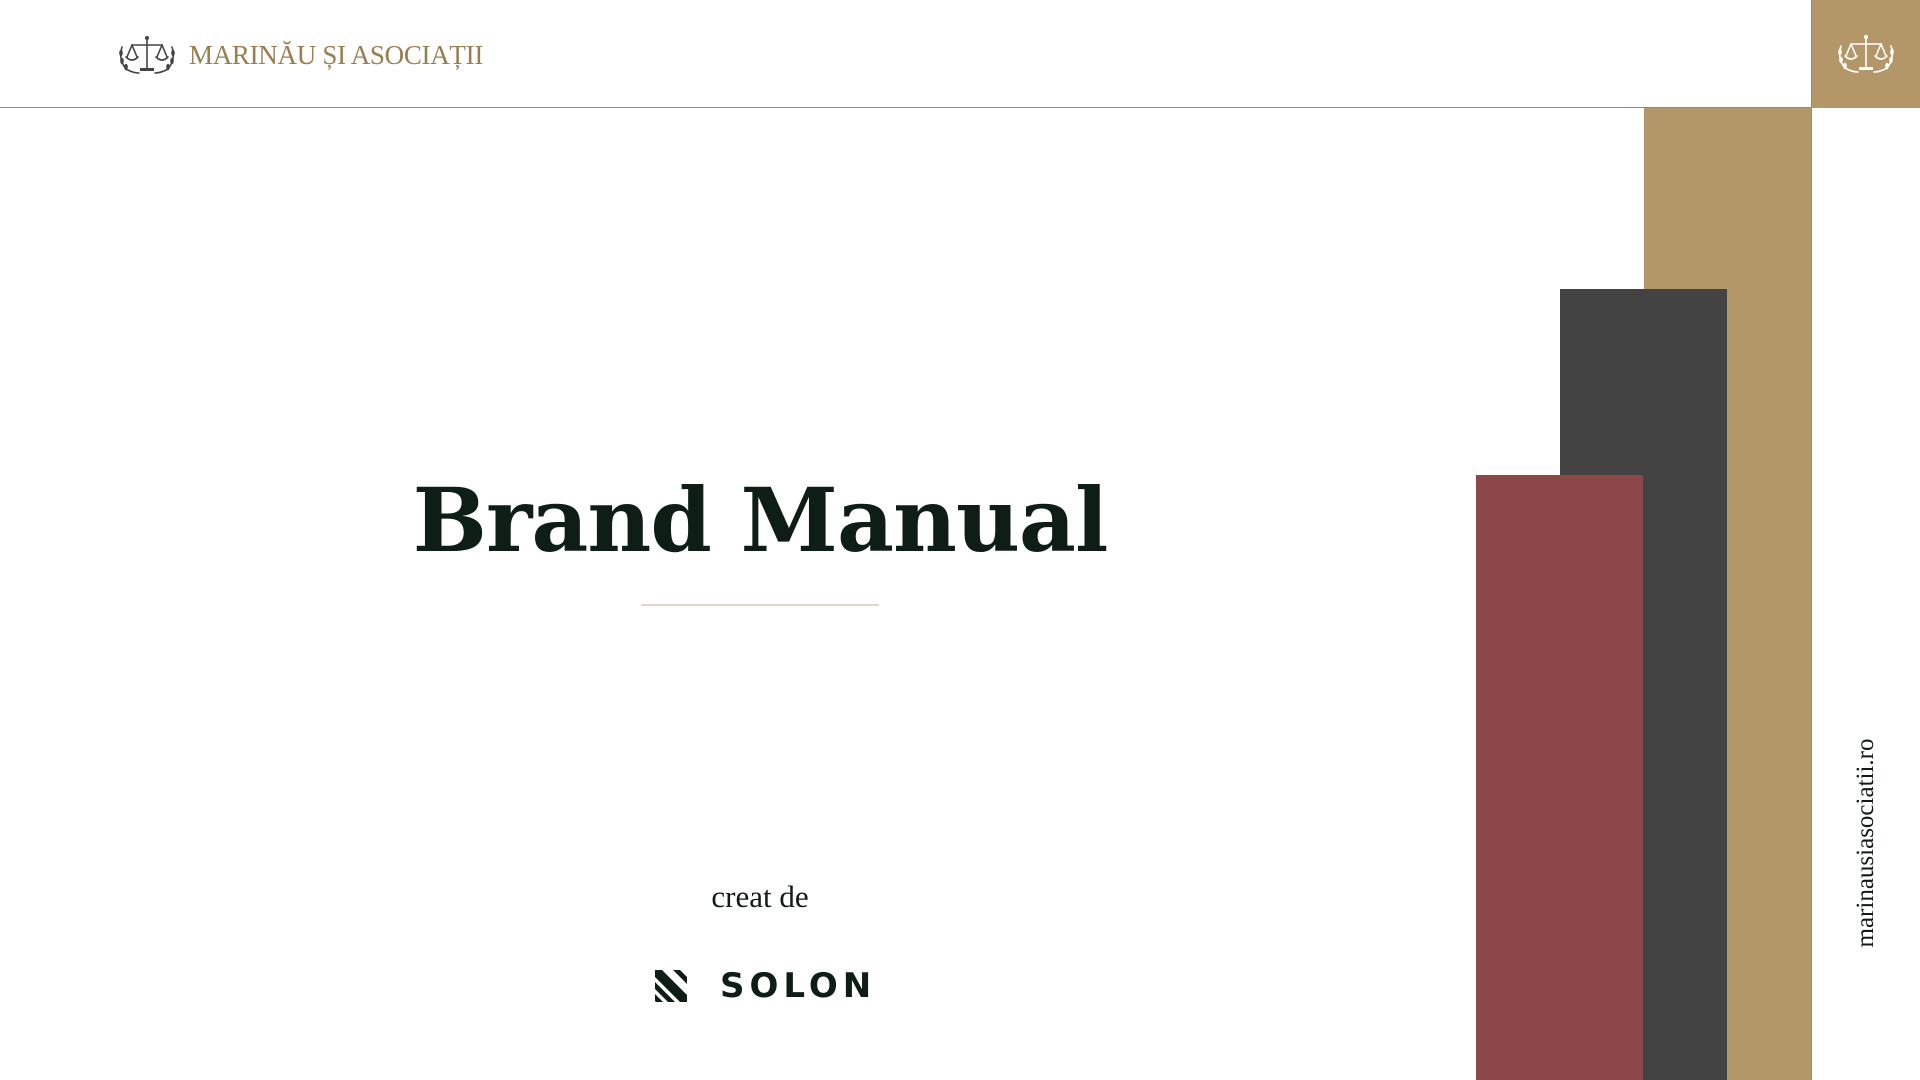  What do you see at coordinates (760, 896) in the screenshot?
I see `credit-label: creat de` at bounding box center [760, 896].